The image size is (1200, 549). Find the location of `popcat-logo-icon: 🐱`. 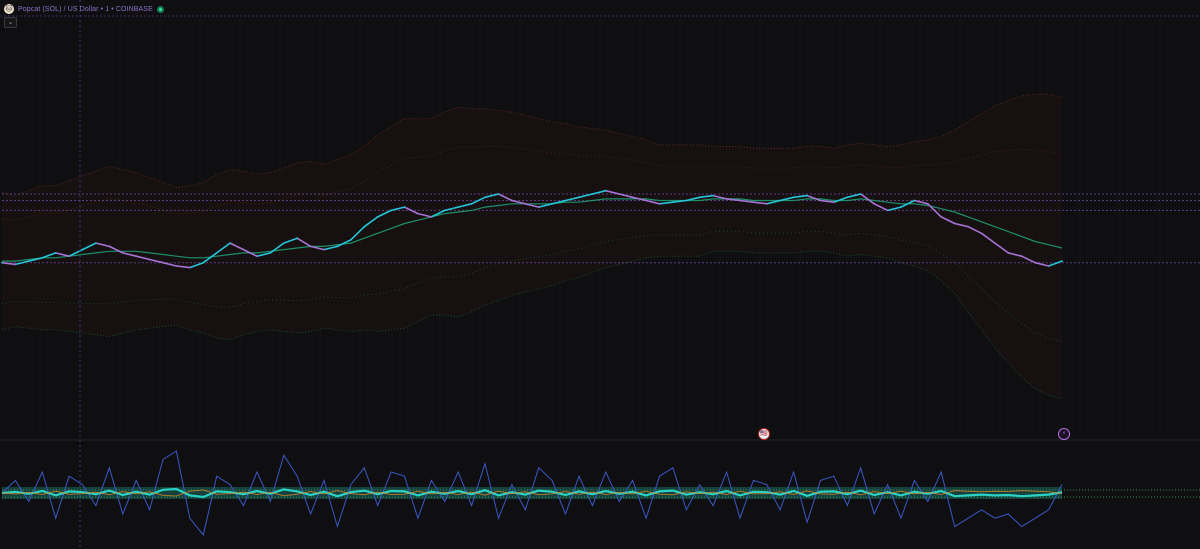

popcat-logo-icon: 🐱 is located at coordinates (9, 9).